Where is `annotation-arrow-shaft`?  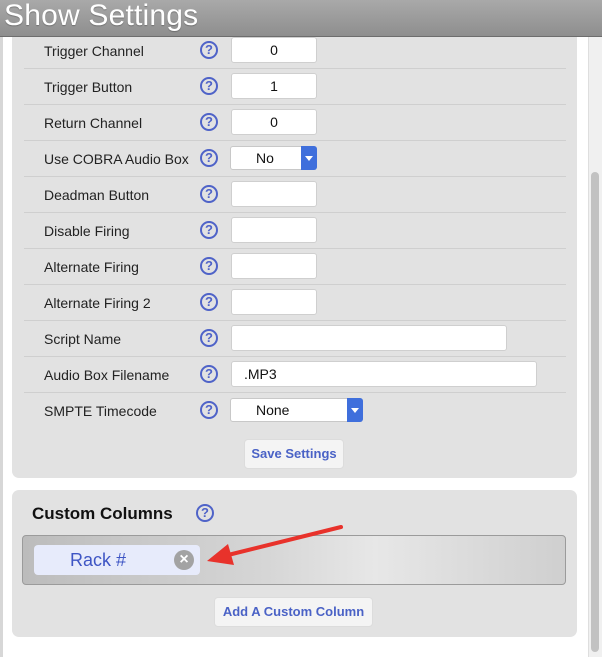 annotation-arrow-shaft is located at coordinates (282, 541).